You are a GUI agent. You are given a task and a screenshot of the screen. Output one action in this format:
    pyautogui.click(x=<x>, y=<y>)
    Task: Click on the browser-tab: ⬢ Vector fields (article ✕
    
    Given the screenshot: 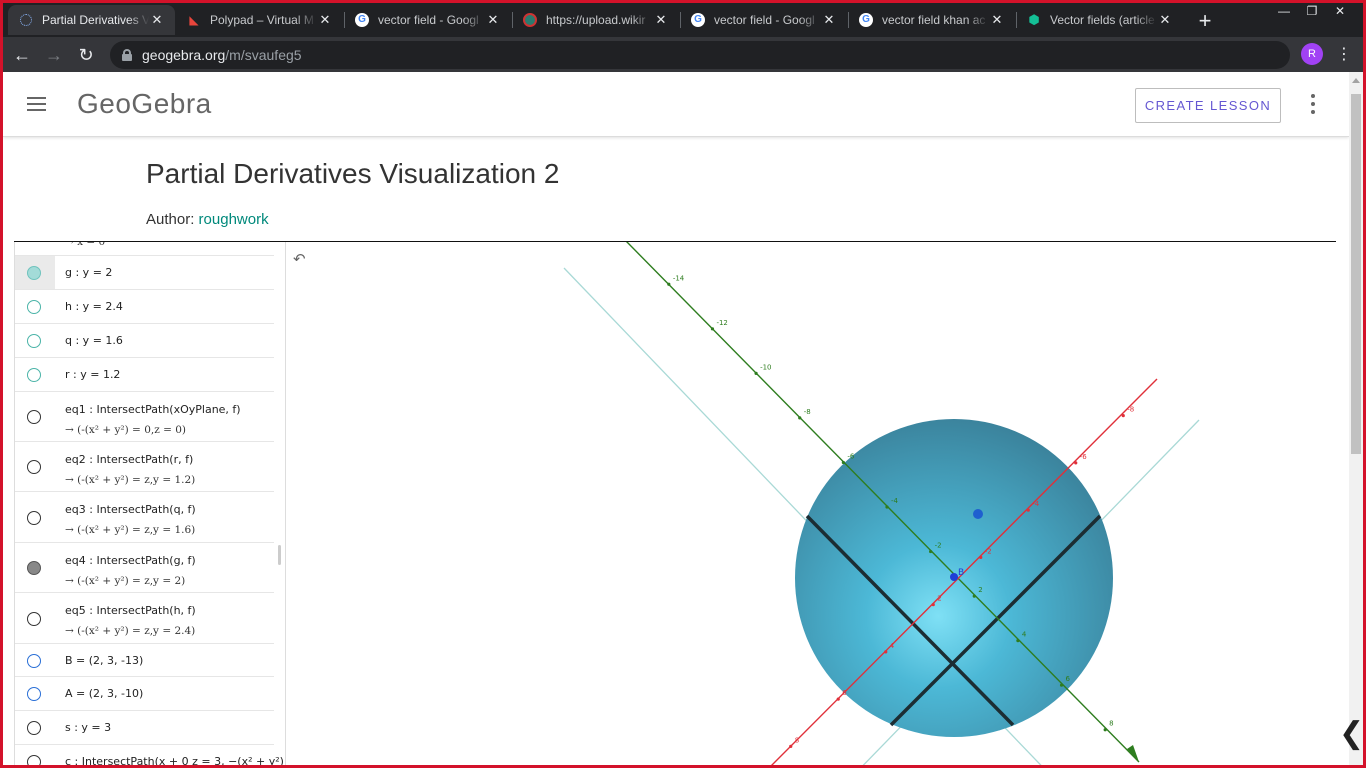 What is the action you would take?
    pyautogui.click(x=1099, y=20)
    